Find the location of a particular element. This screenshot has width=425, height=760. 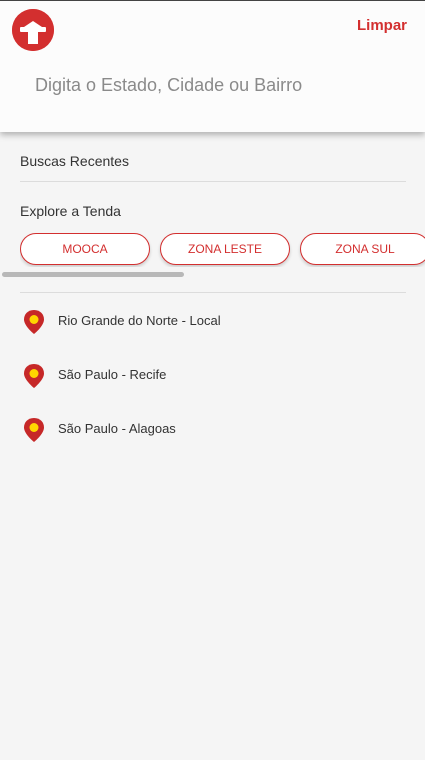

tenda-logo-icon is located at coordinates (33, 30).